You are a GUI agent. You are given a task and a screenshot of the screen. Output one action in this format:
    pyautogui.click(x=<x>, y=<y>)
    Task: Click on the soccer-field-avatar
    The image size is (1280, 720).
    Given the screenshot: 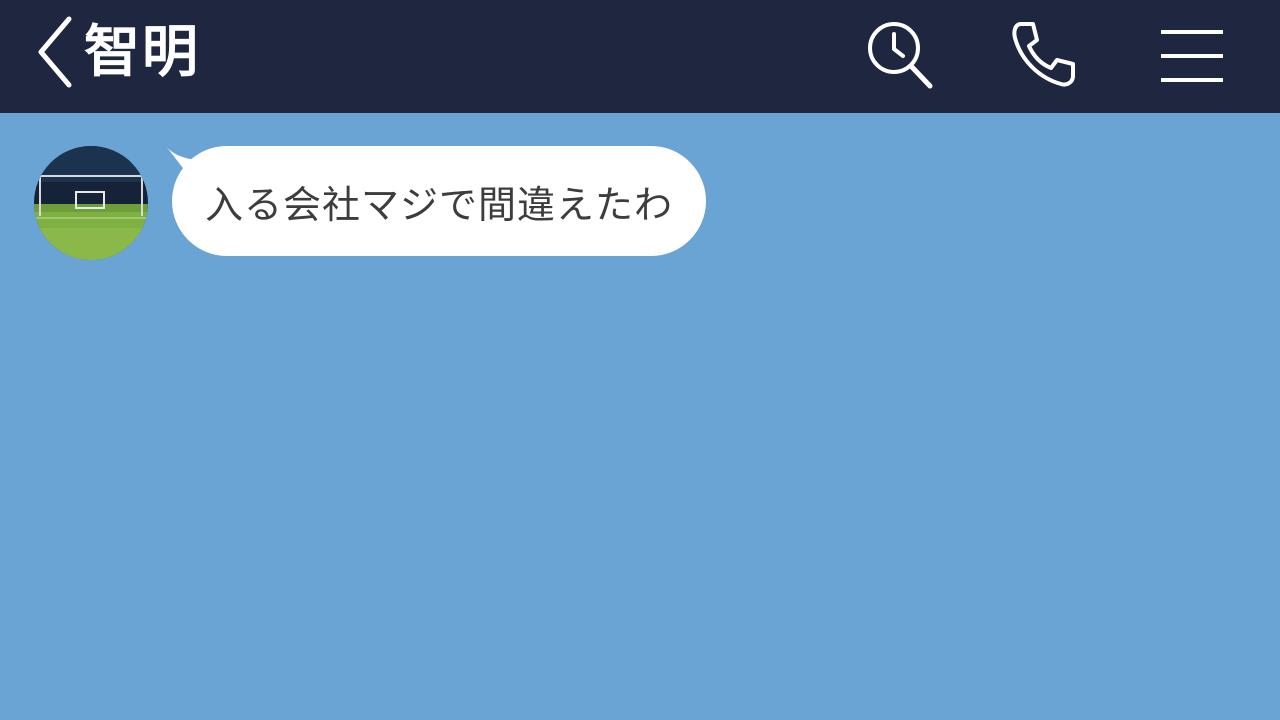 What is the action you would take?
    pyautogui.click(x=91, y=203)
    